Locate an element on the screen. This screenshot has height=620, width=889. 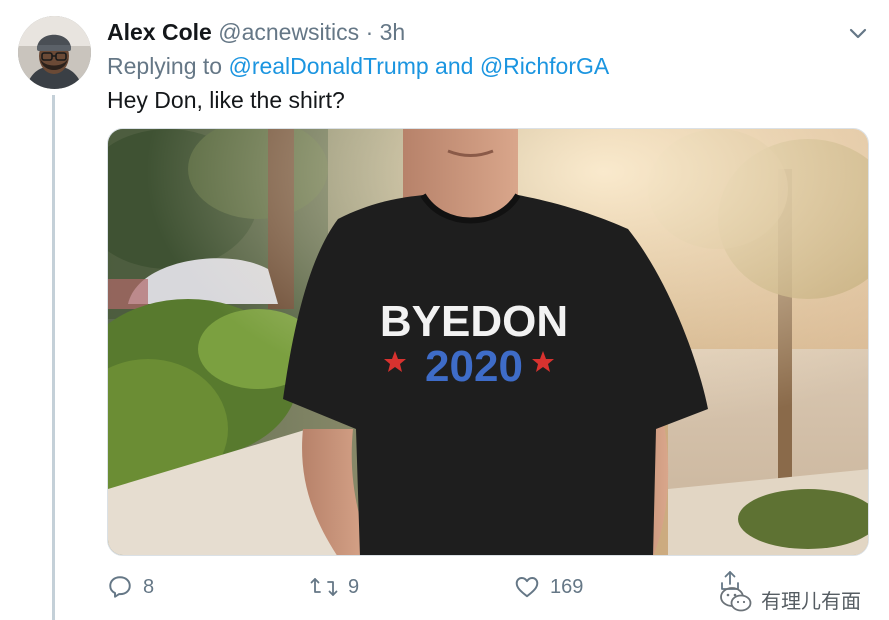
reply-button: 8 is located at coordinates (130, 587).